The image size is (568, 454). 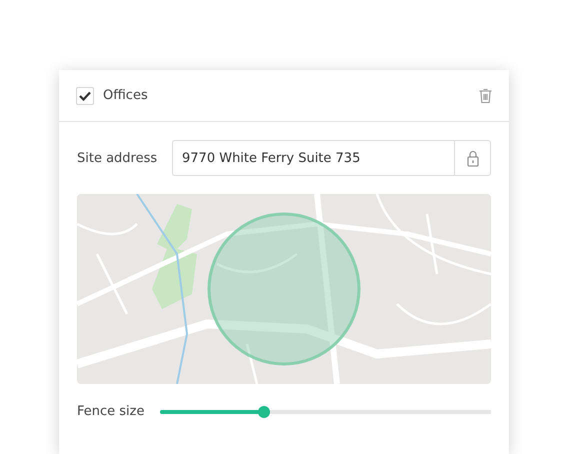 What do you see at coordinates (117, 158) in the screenshot?
I see `field-label: Site address` at bounding box center [117, 158].